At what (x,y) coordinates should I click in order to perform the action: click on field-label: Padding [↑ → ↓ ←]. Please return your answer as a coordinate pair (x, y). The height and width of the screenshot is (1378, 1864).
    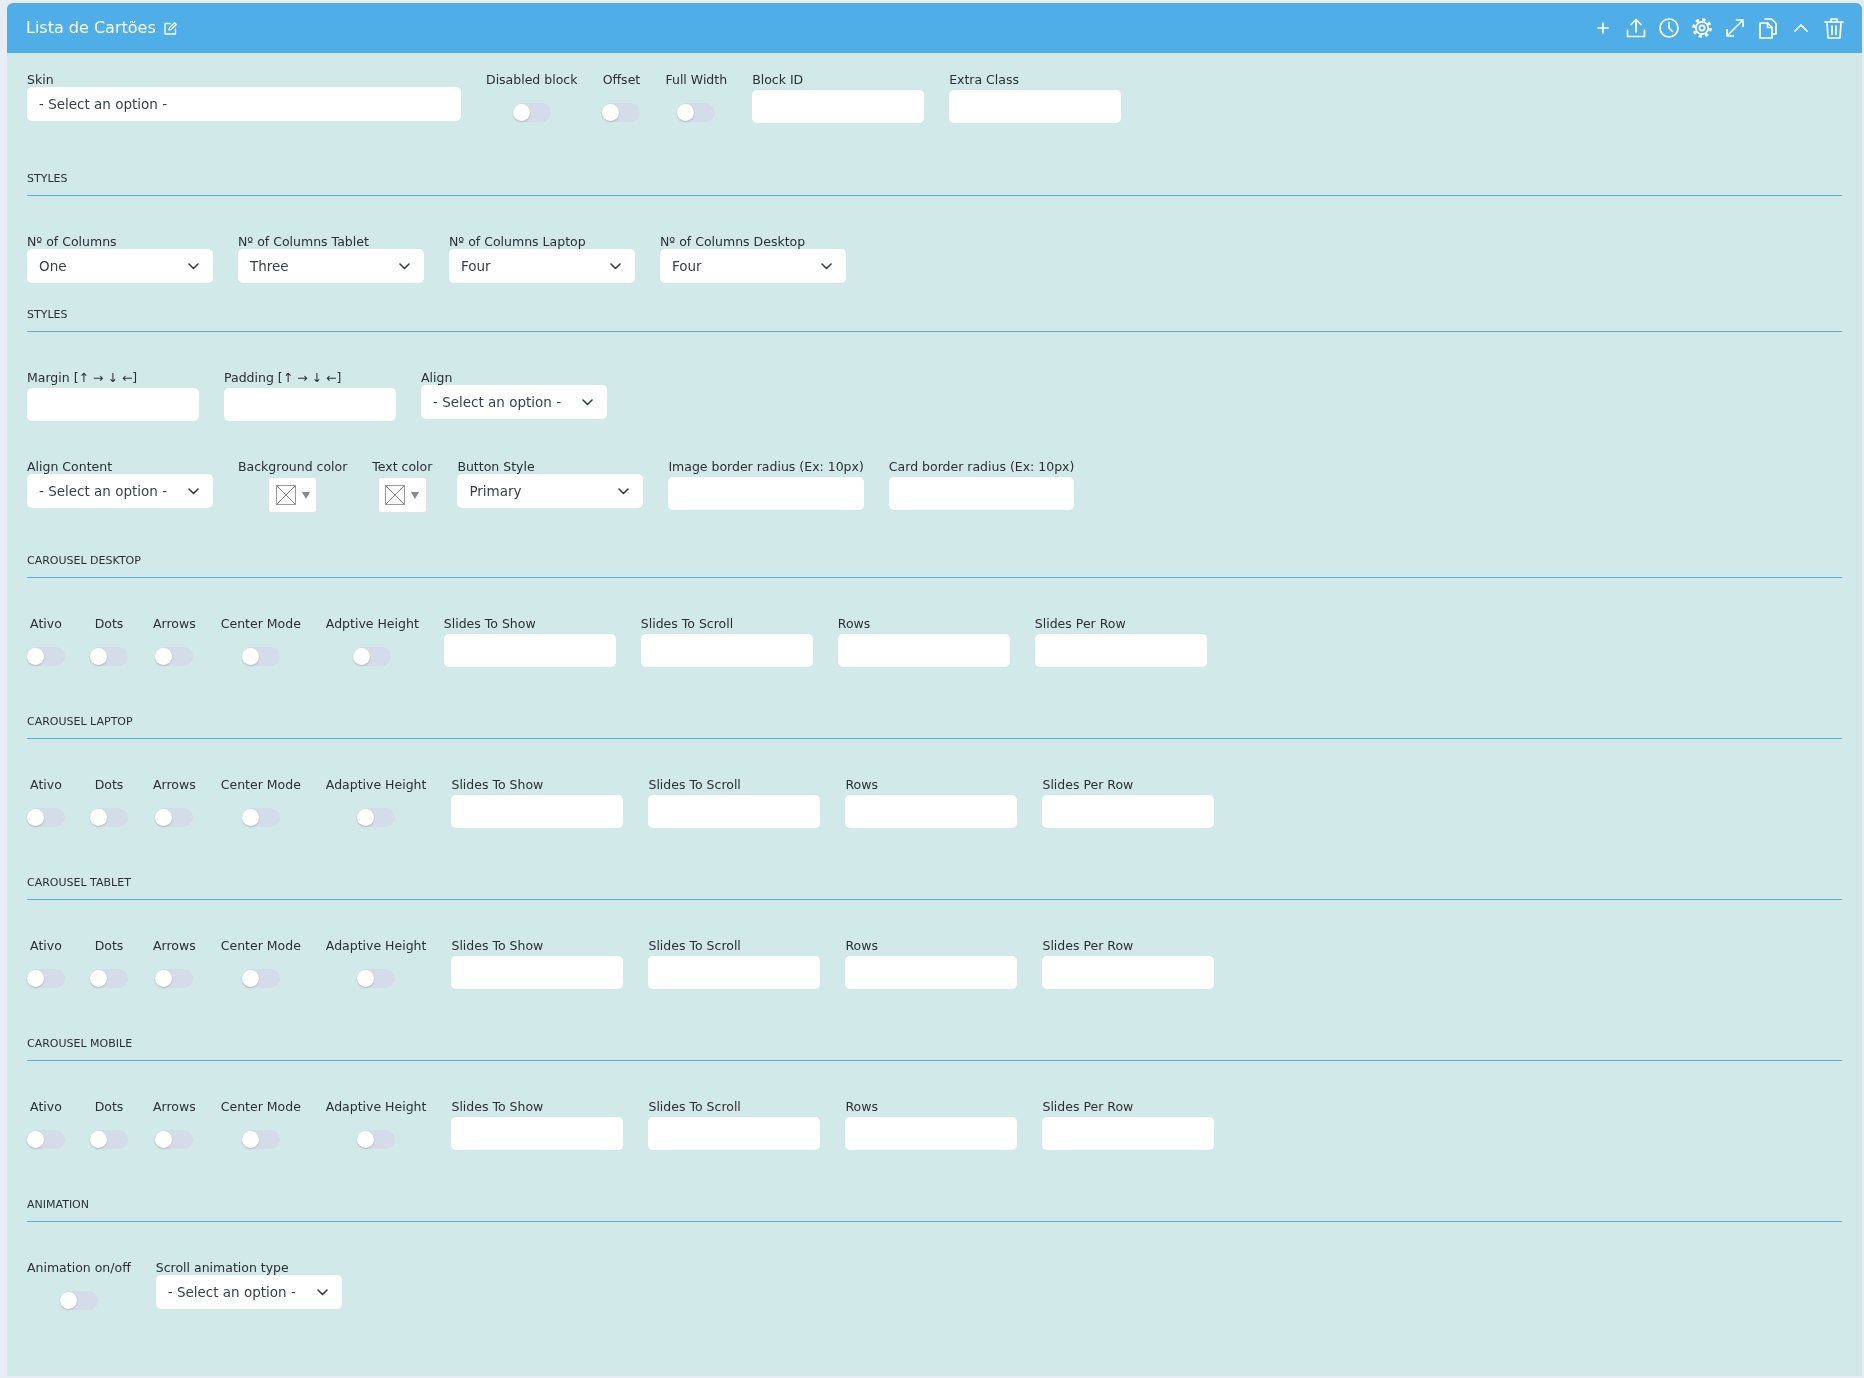
    Looking at the image, I should click on (283, 378).